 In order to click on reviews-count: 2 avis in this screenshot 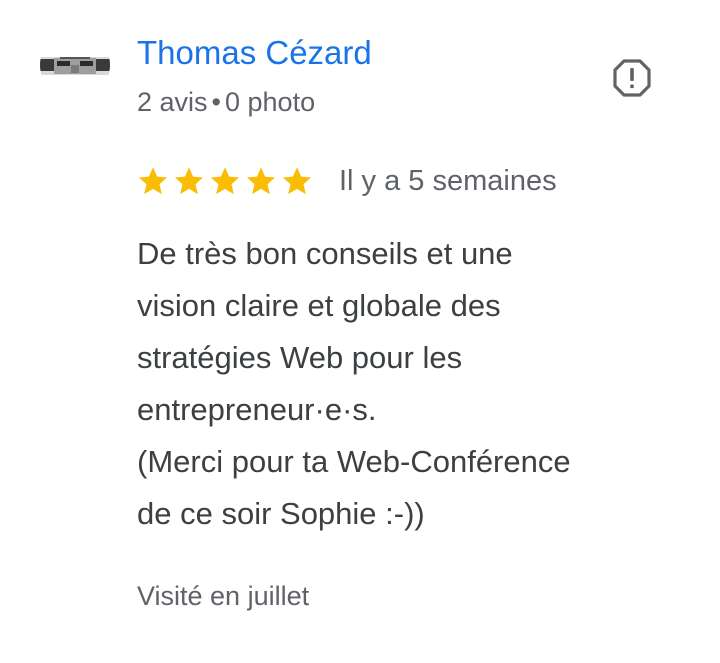, I will do `click(172, 102)`.